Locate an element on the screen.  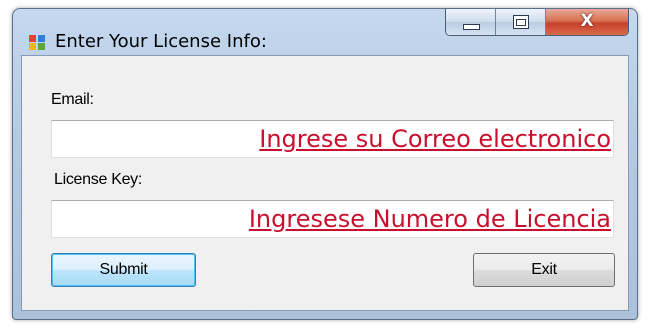
email-field: Ingrese su Correo electronico is located at coordinates (332, 139).